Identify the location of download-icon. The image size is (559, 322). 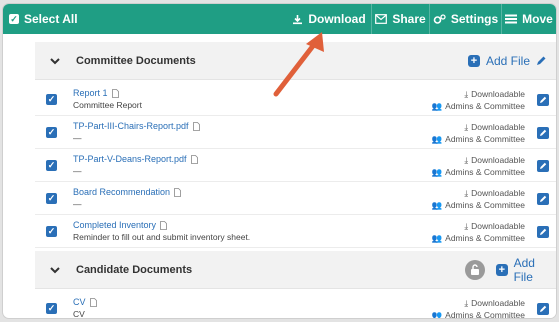
(298, 19).